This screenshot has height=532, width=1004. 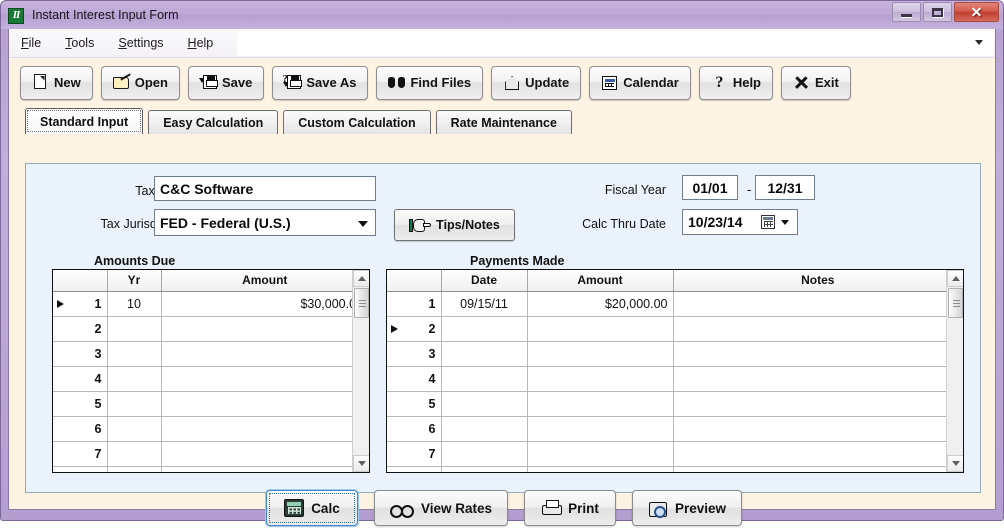 What do you see at coordinates (937, 12) in the screenshot?
I see `maximize-button` at bounding box center [937, 12].